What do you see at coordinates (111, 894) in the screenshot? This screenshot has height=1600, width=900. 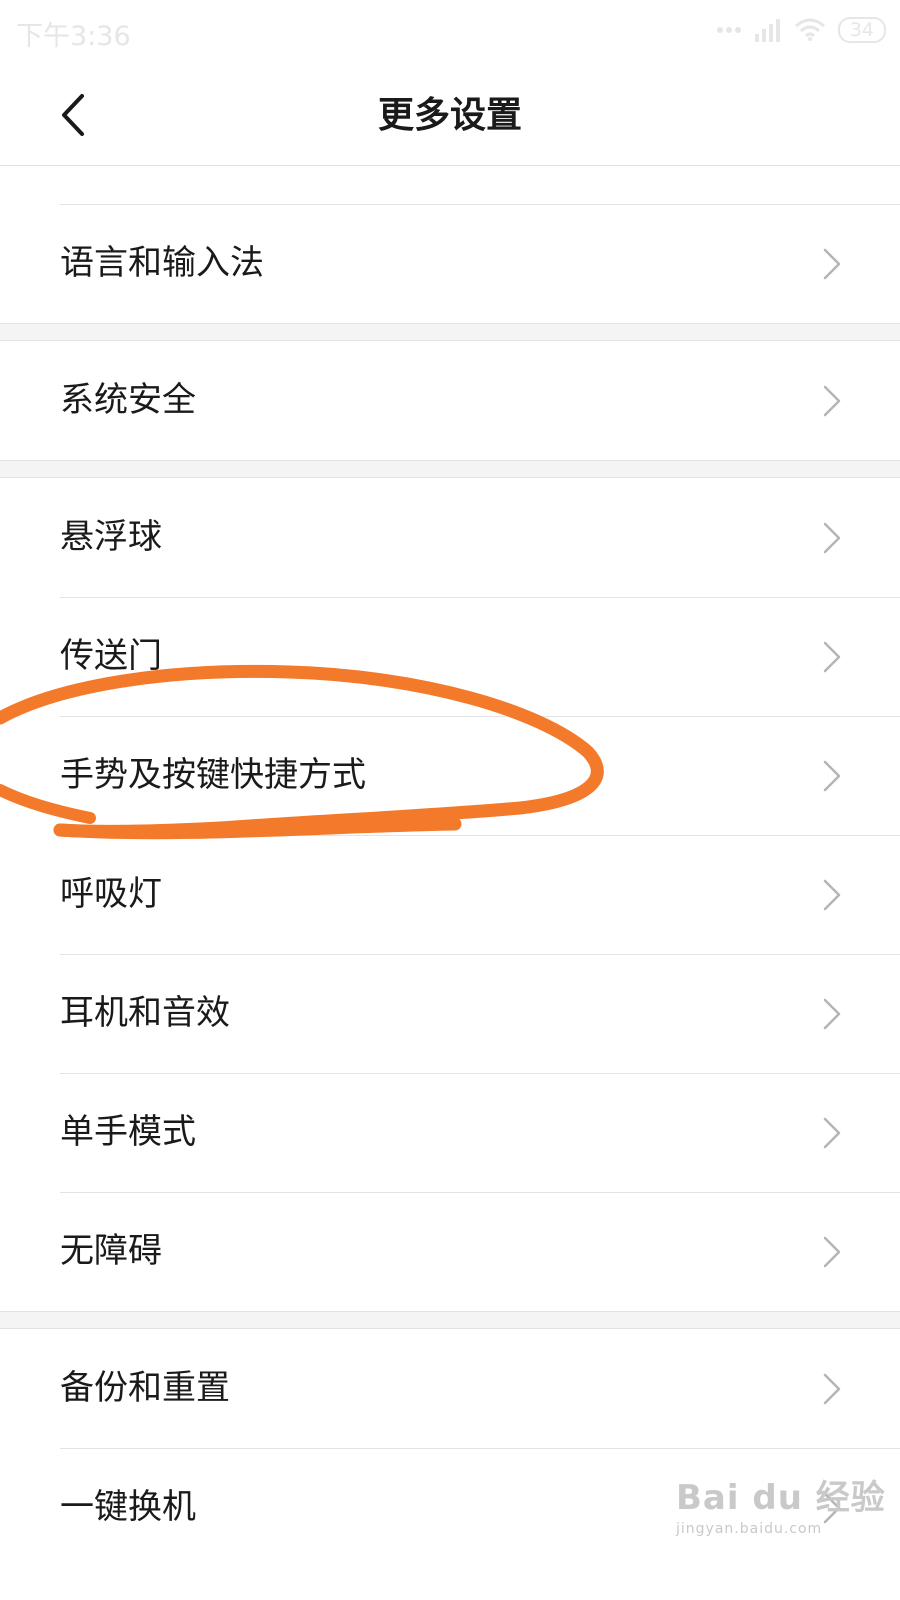 I see `settings-item-label: 呼吸灯` at bounding box center [111, 894].